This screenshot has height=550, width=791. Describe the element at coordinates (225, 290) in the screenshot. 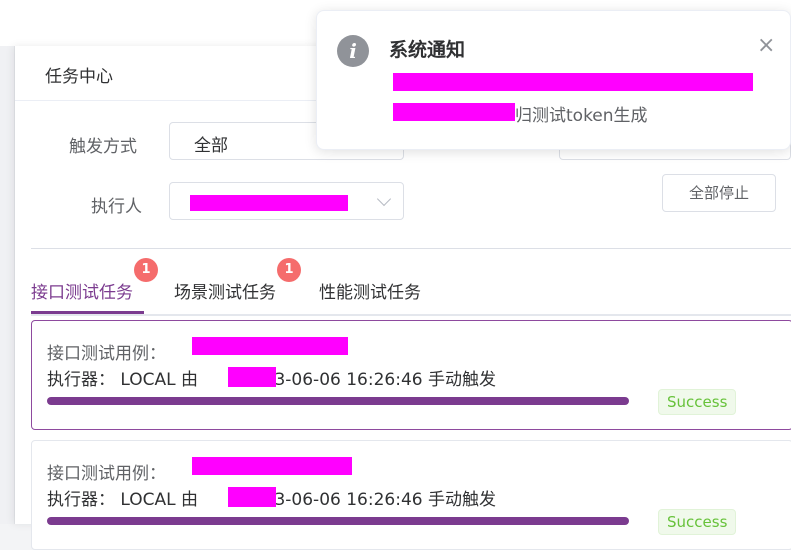

I see `tab-scenario-tasks: 场景测试任务` at that location.